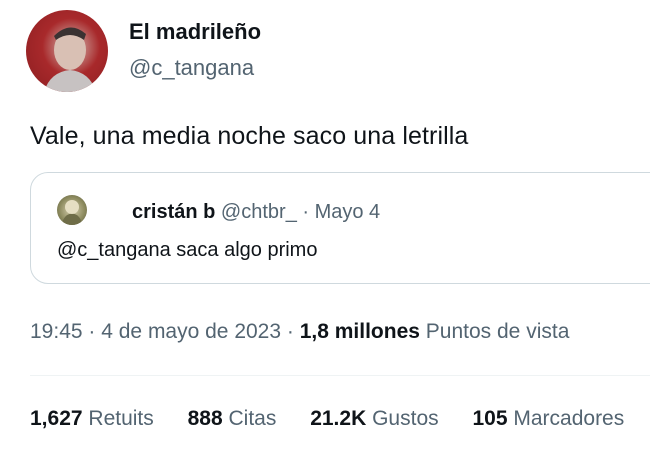 This screenshot has width=650, height=455. What do you see at coordinates (173, 212) in the screenshot?
I see `quoted-author-name: cristán b` at bounding box center [173, 212].